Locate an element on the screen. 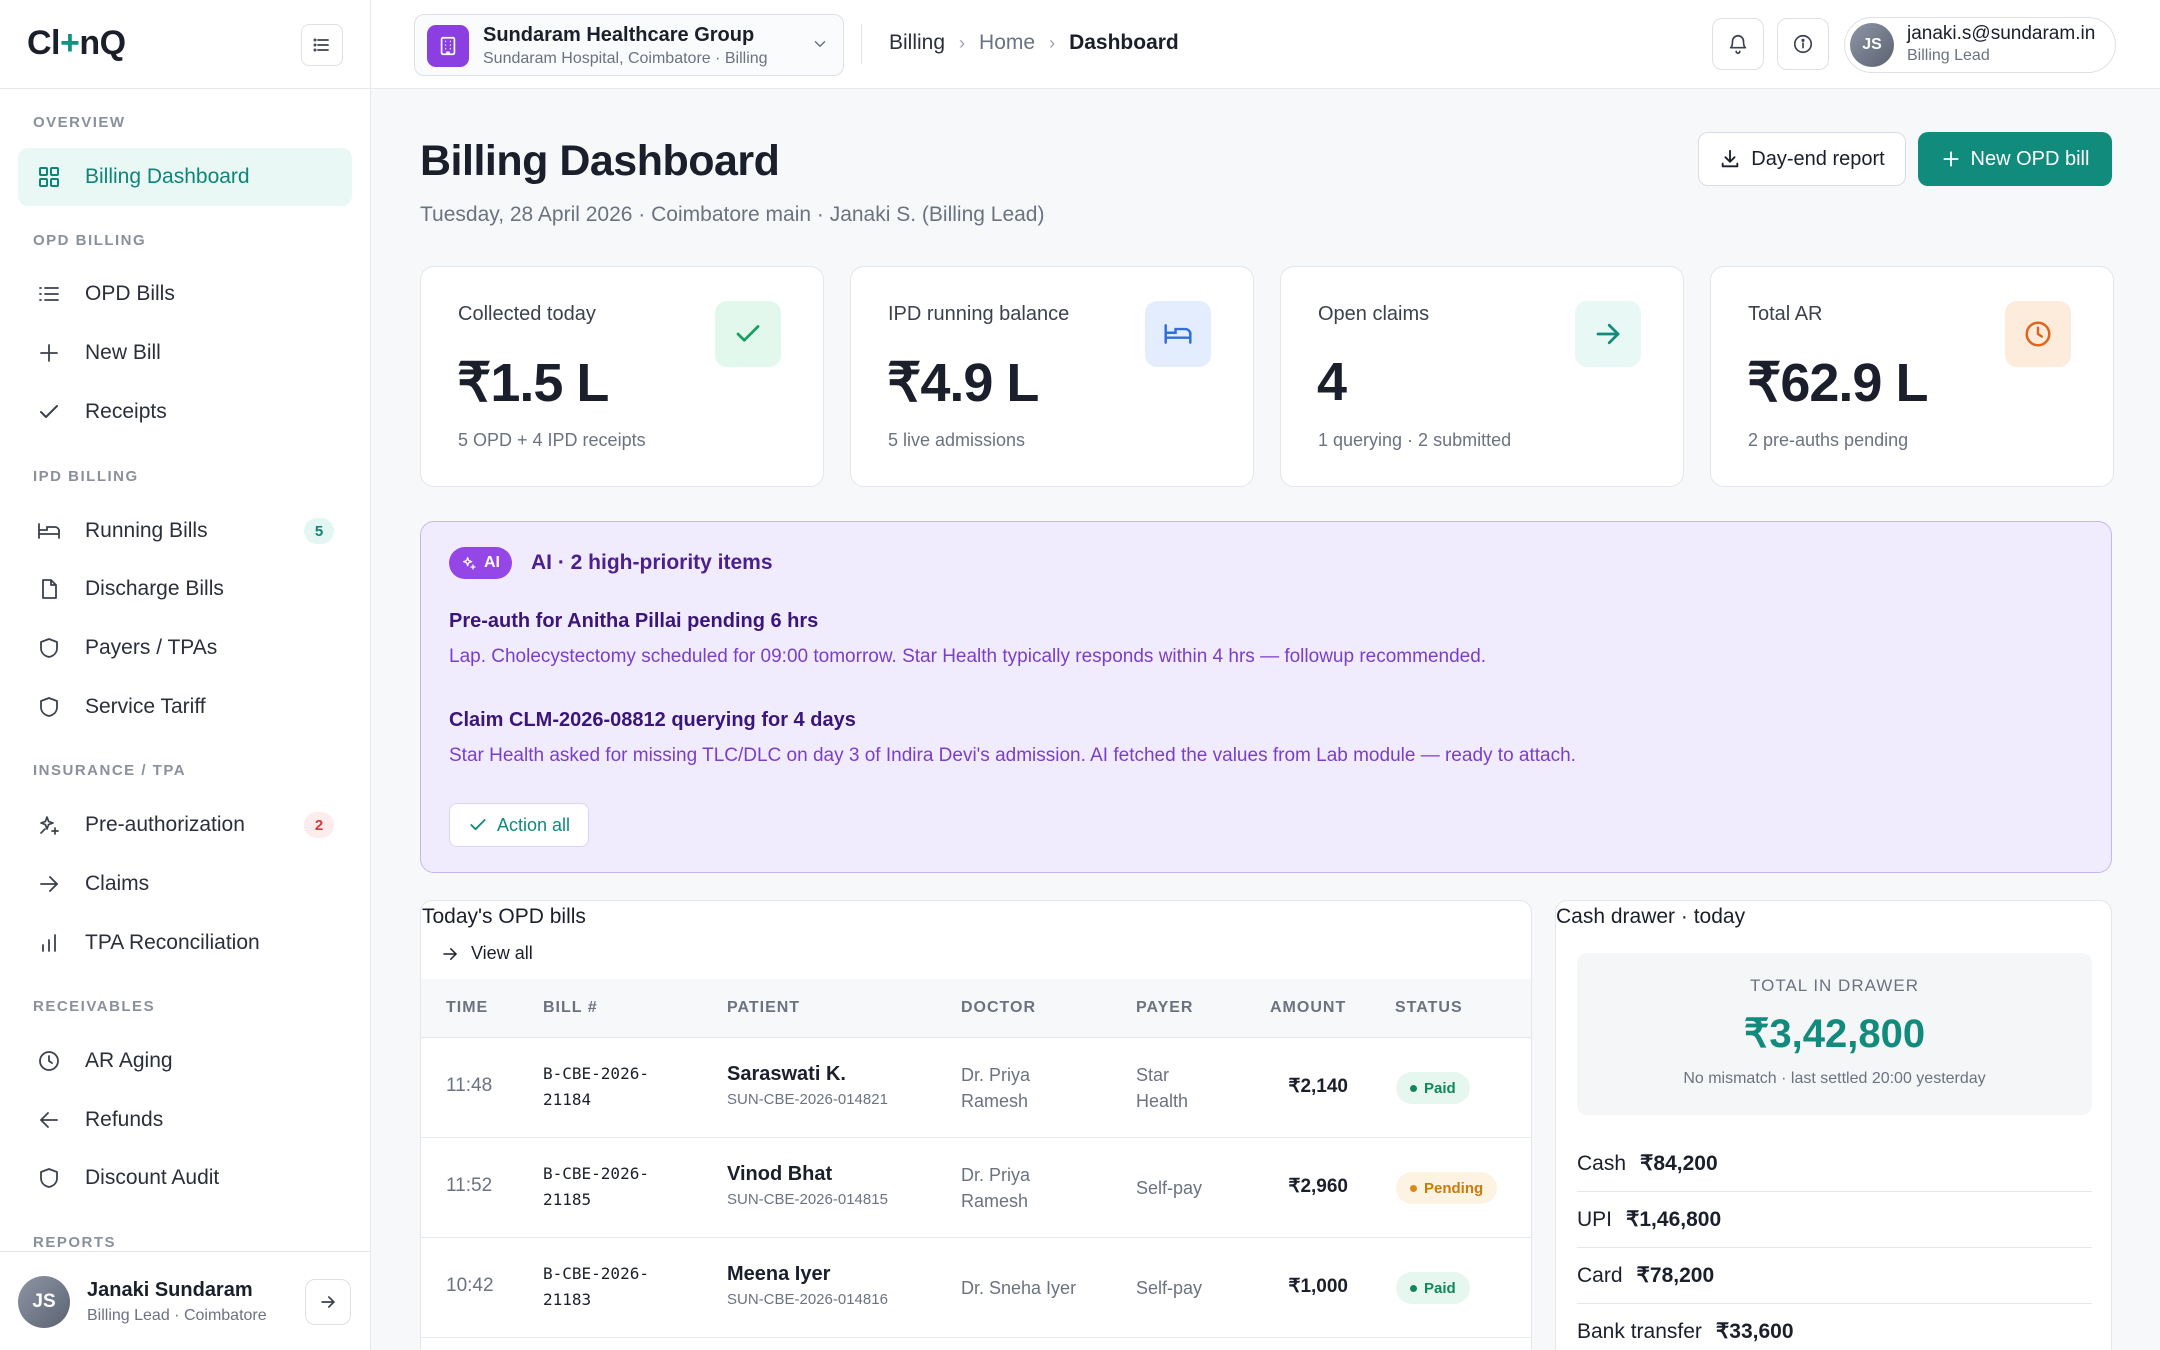 This screenshot has width=2160, height=1350. ai-item-title: Pre-auth for Anitha Pillai pending 6 hrs is located at coordinates (633, 621).